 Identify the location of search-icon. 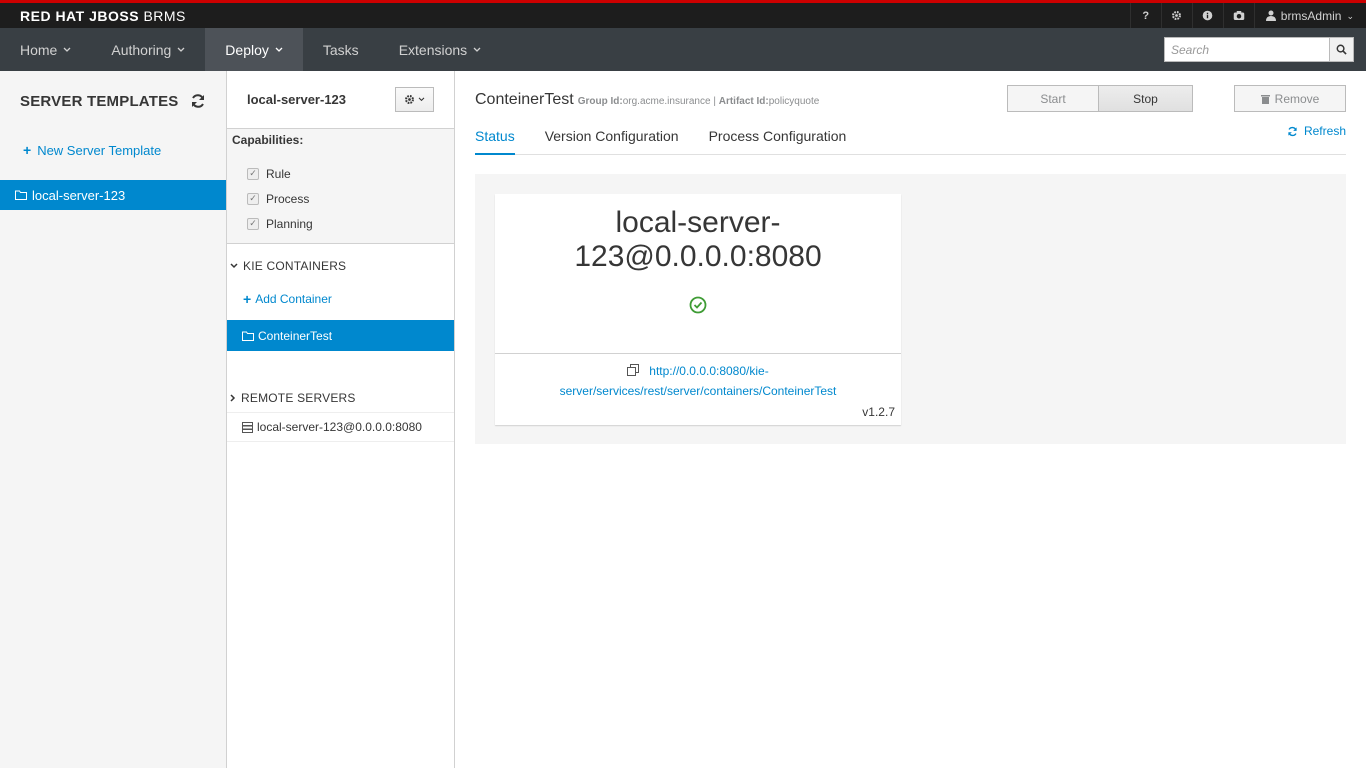
(1341, 49).